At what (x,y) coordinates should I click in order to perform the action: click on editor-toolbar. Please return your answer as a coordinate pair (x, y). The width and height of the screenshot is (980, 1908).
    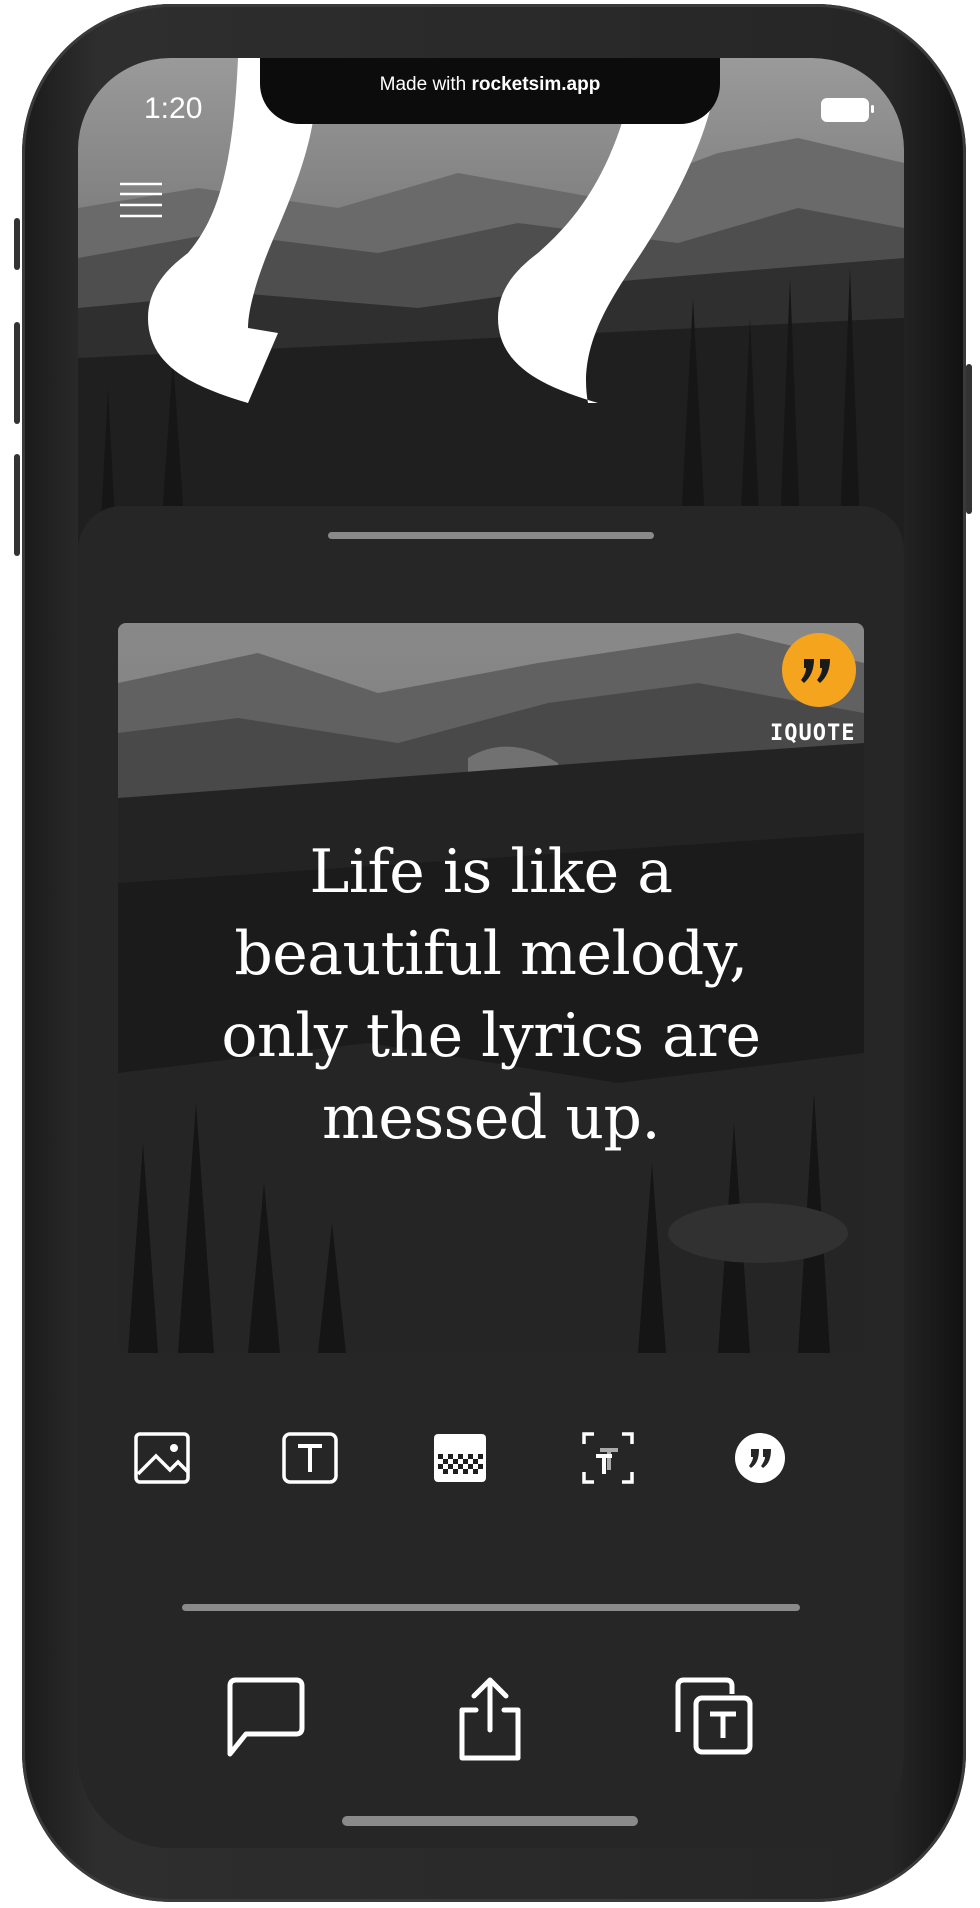
    Looking at the image, I should click on (491, 1461).